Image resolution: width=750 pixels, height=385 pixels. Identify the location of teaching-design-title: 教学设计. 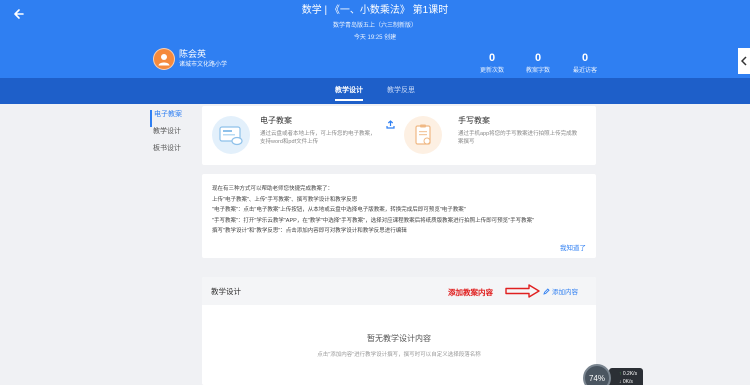
(226, 291).